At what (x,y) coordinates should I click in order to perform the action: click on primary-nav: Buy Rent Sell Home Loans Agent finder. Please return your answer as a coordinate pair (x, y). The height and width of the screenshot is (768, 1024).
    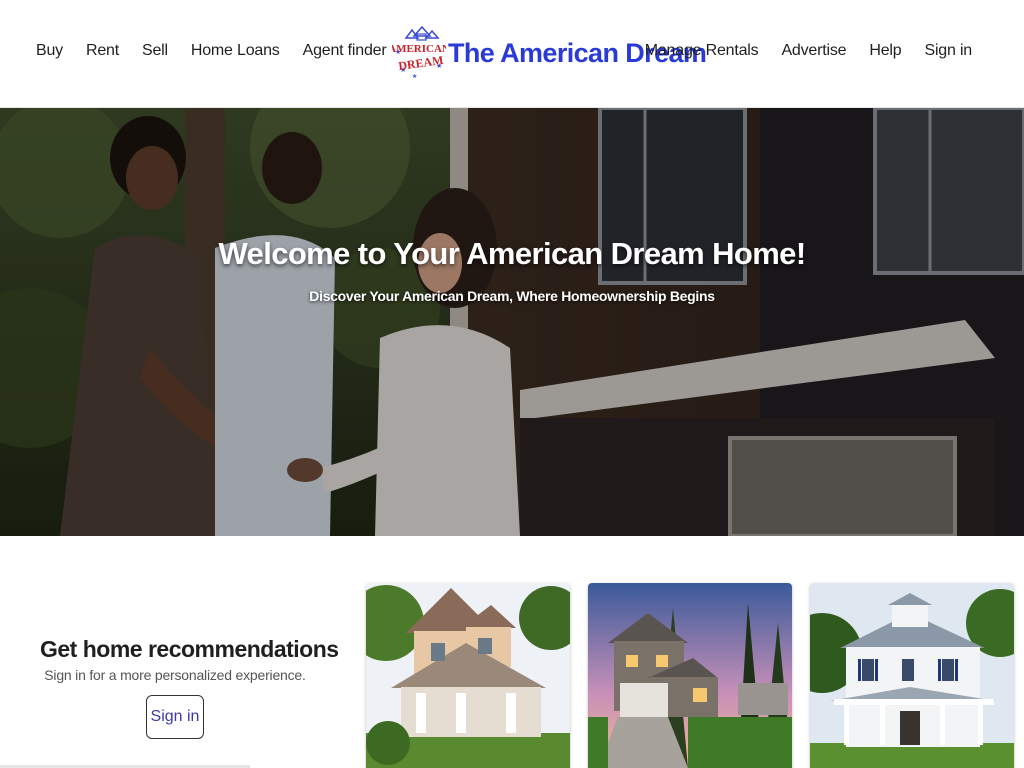
    Looking at the image, I should click on (223, 51).